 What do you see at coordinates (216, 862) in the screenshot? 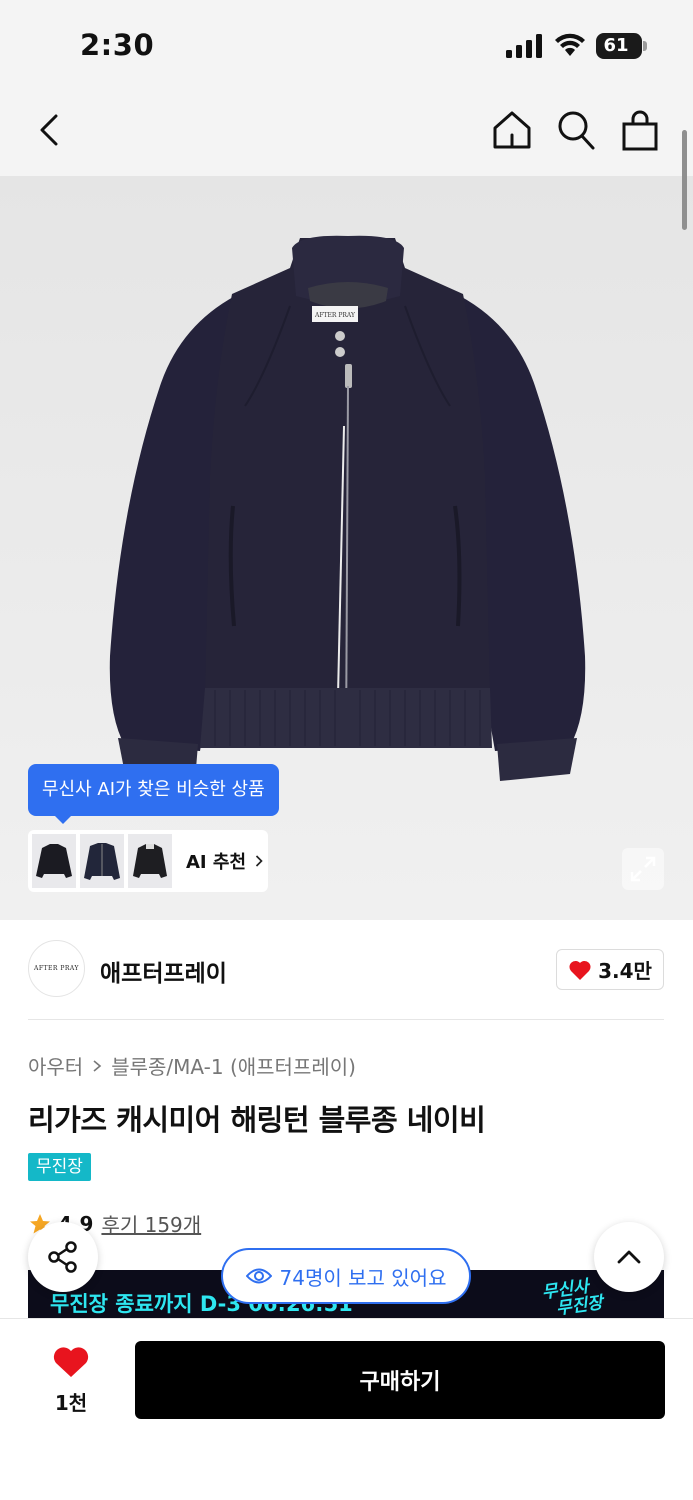
I see `ai-recommend-label: AI 추천` at bounding box center [216, 862].